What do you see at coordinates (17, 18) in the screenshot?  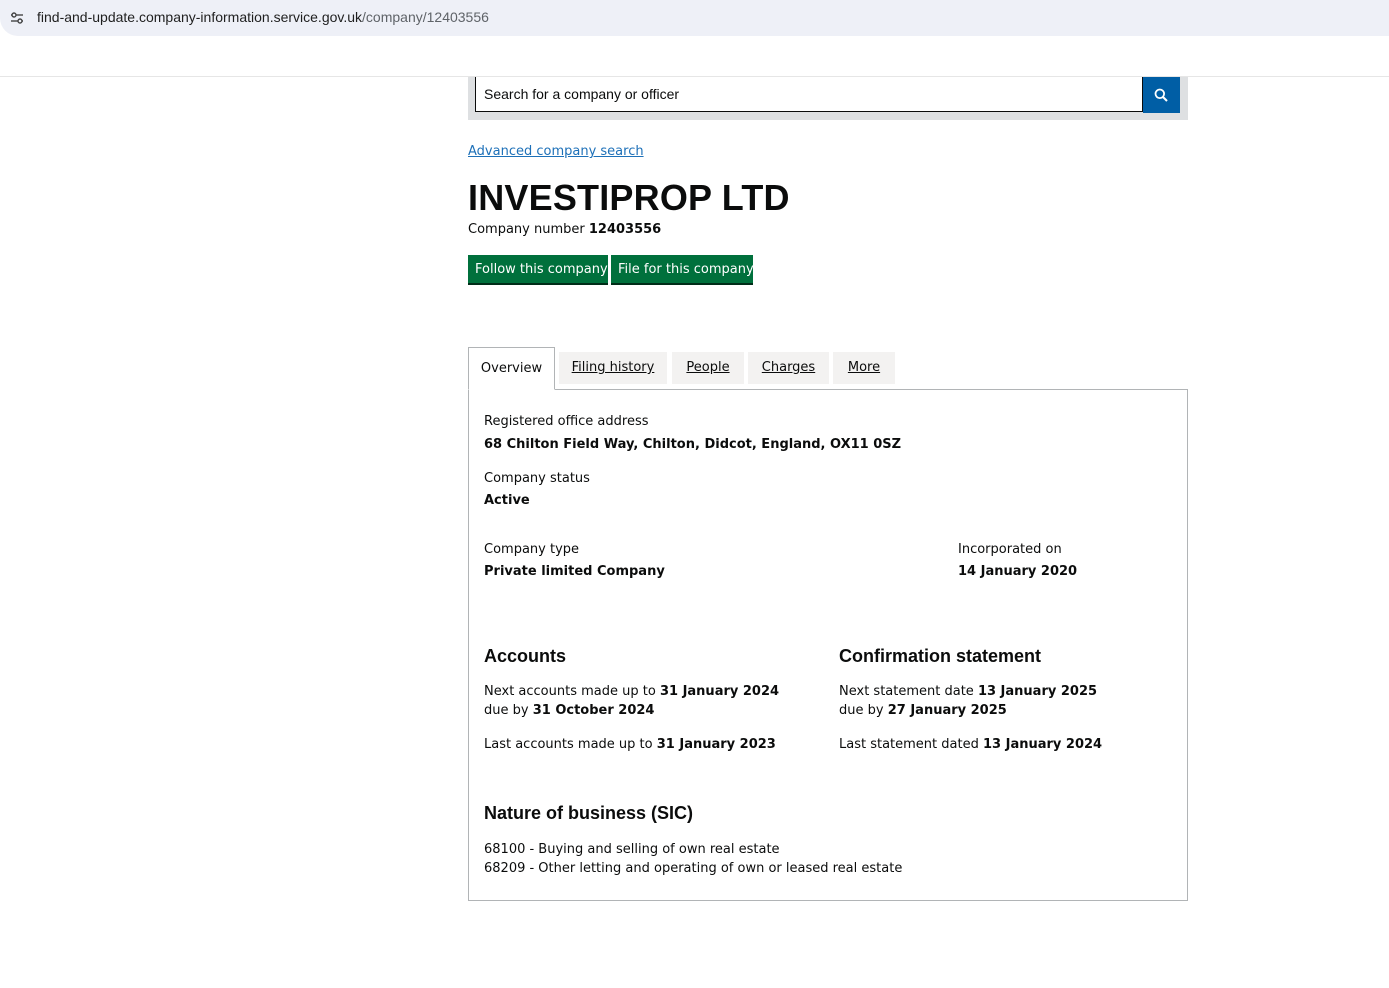 I see `tune-icon` at bounding box center [17, 18].